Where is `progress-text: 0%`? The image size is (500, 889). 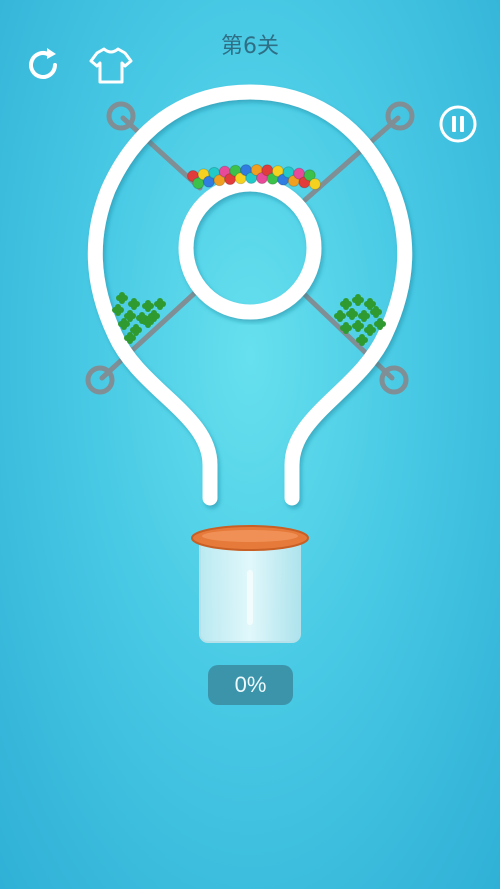
progress-text: 0% is located at coordinates (250, 684).